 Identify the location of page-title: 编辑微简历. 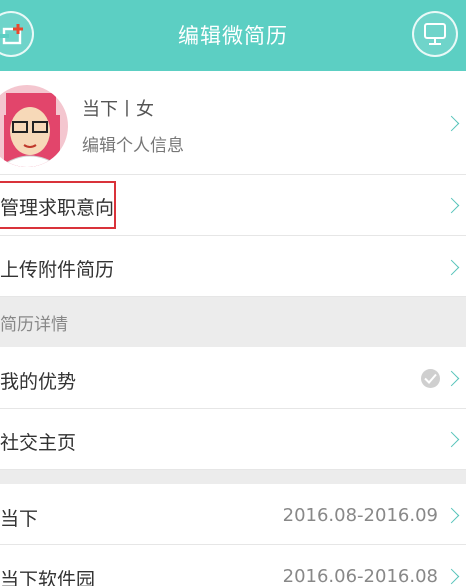
(233, 36).